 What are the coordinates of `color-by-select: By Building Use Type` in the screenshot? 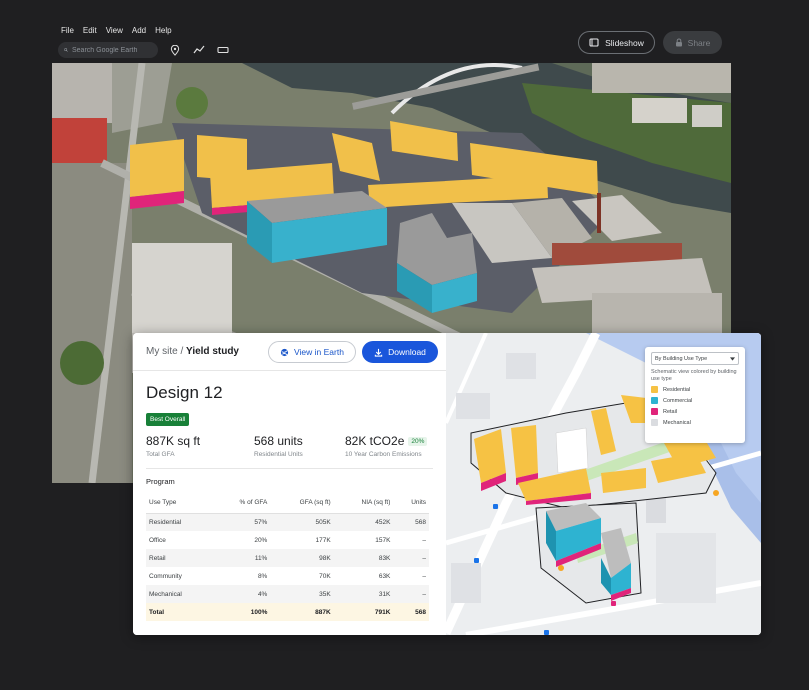 It's located at (695, 358).